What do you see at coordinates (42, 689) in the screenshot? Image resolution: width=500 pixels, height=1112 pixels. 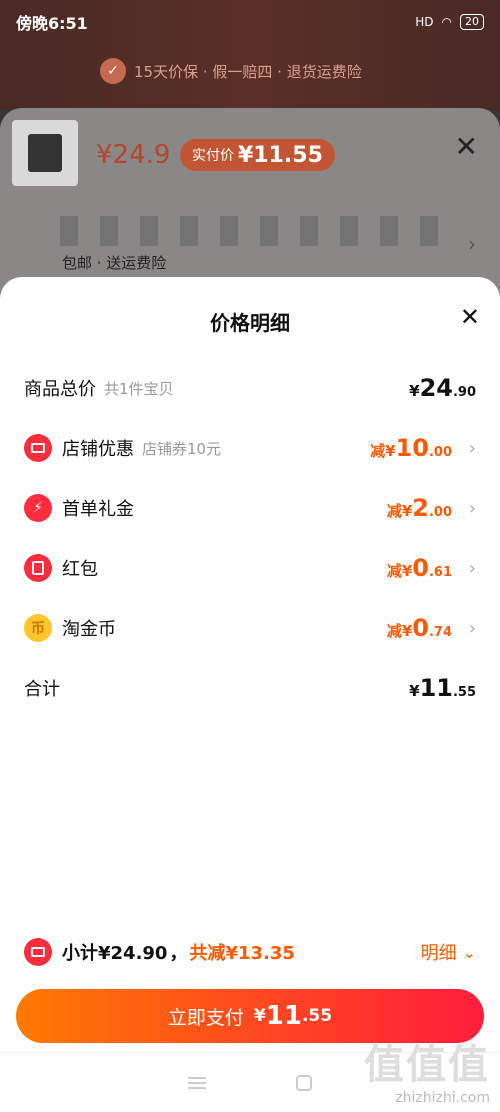 I see `row-label: 合计` at bounding box center [42, 689].